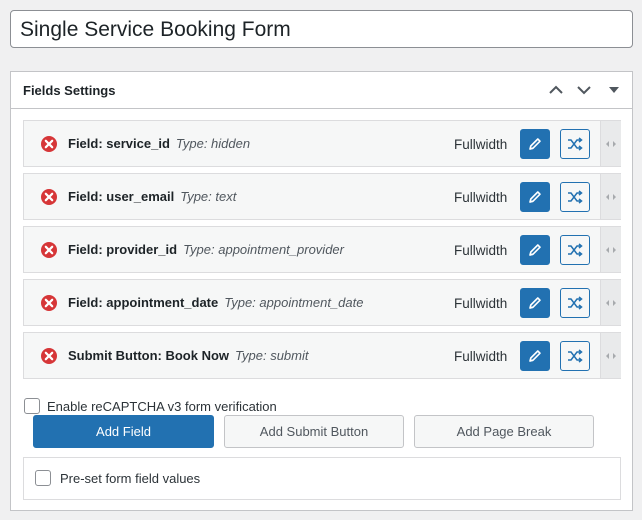 The image size is (642, 520). What do you see at coordinates (130, 478) in the screenshot?
I see `preset-values-label: Pre-set form field values` at bounding box center [130, 478].